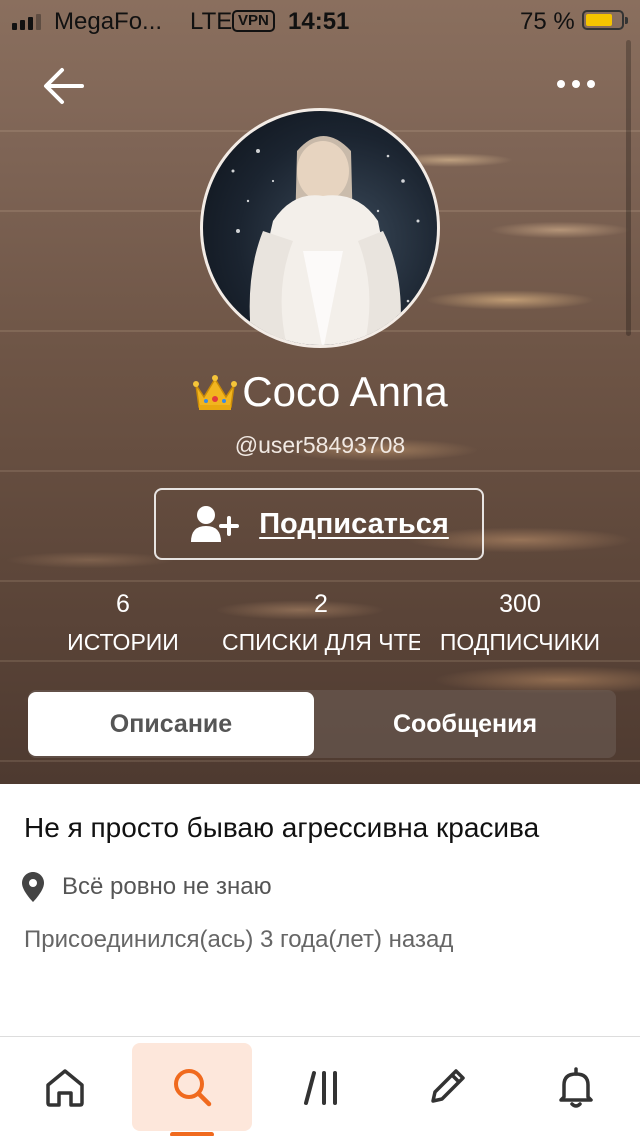 Image resolution: width=640 pixels, height=1136 pixels. What do you see at coordinates (253, 21) in the screenshot?
I see `vpn-badge: VPN` at bounding box center [253, 21].